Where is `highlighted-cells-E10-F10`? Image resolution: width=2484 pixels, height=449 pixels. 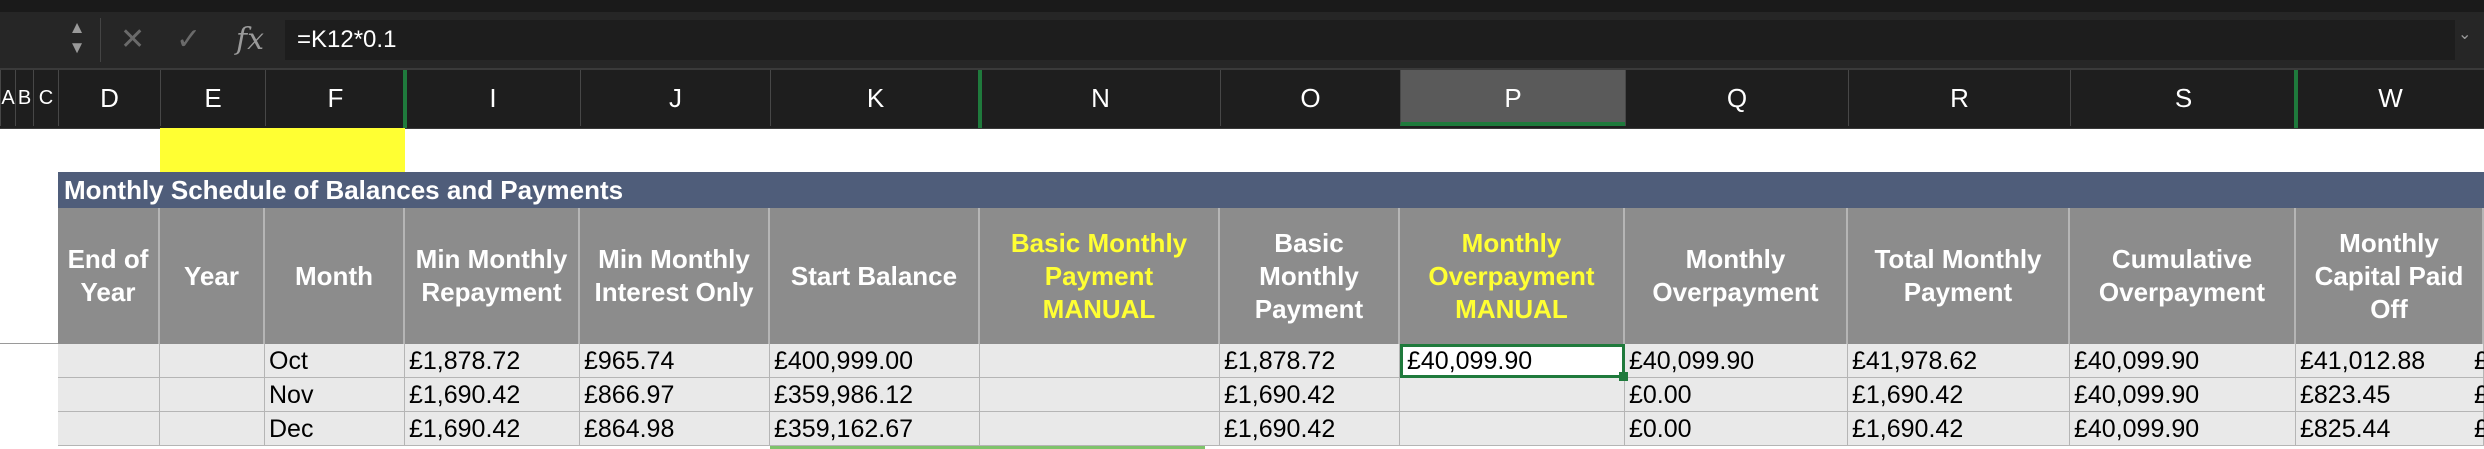
highlighted-cells-E10-F10 is located at coordinates (282, 150).